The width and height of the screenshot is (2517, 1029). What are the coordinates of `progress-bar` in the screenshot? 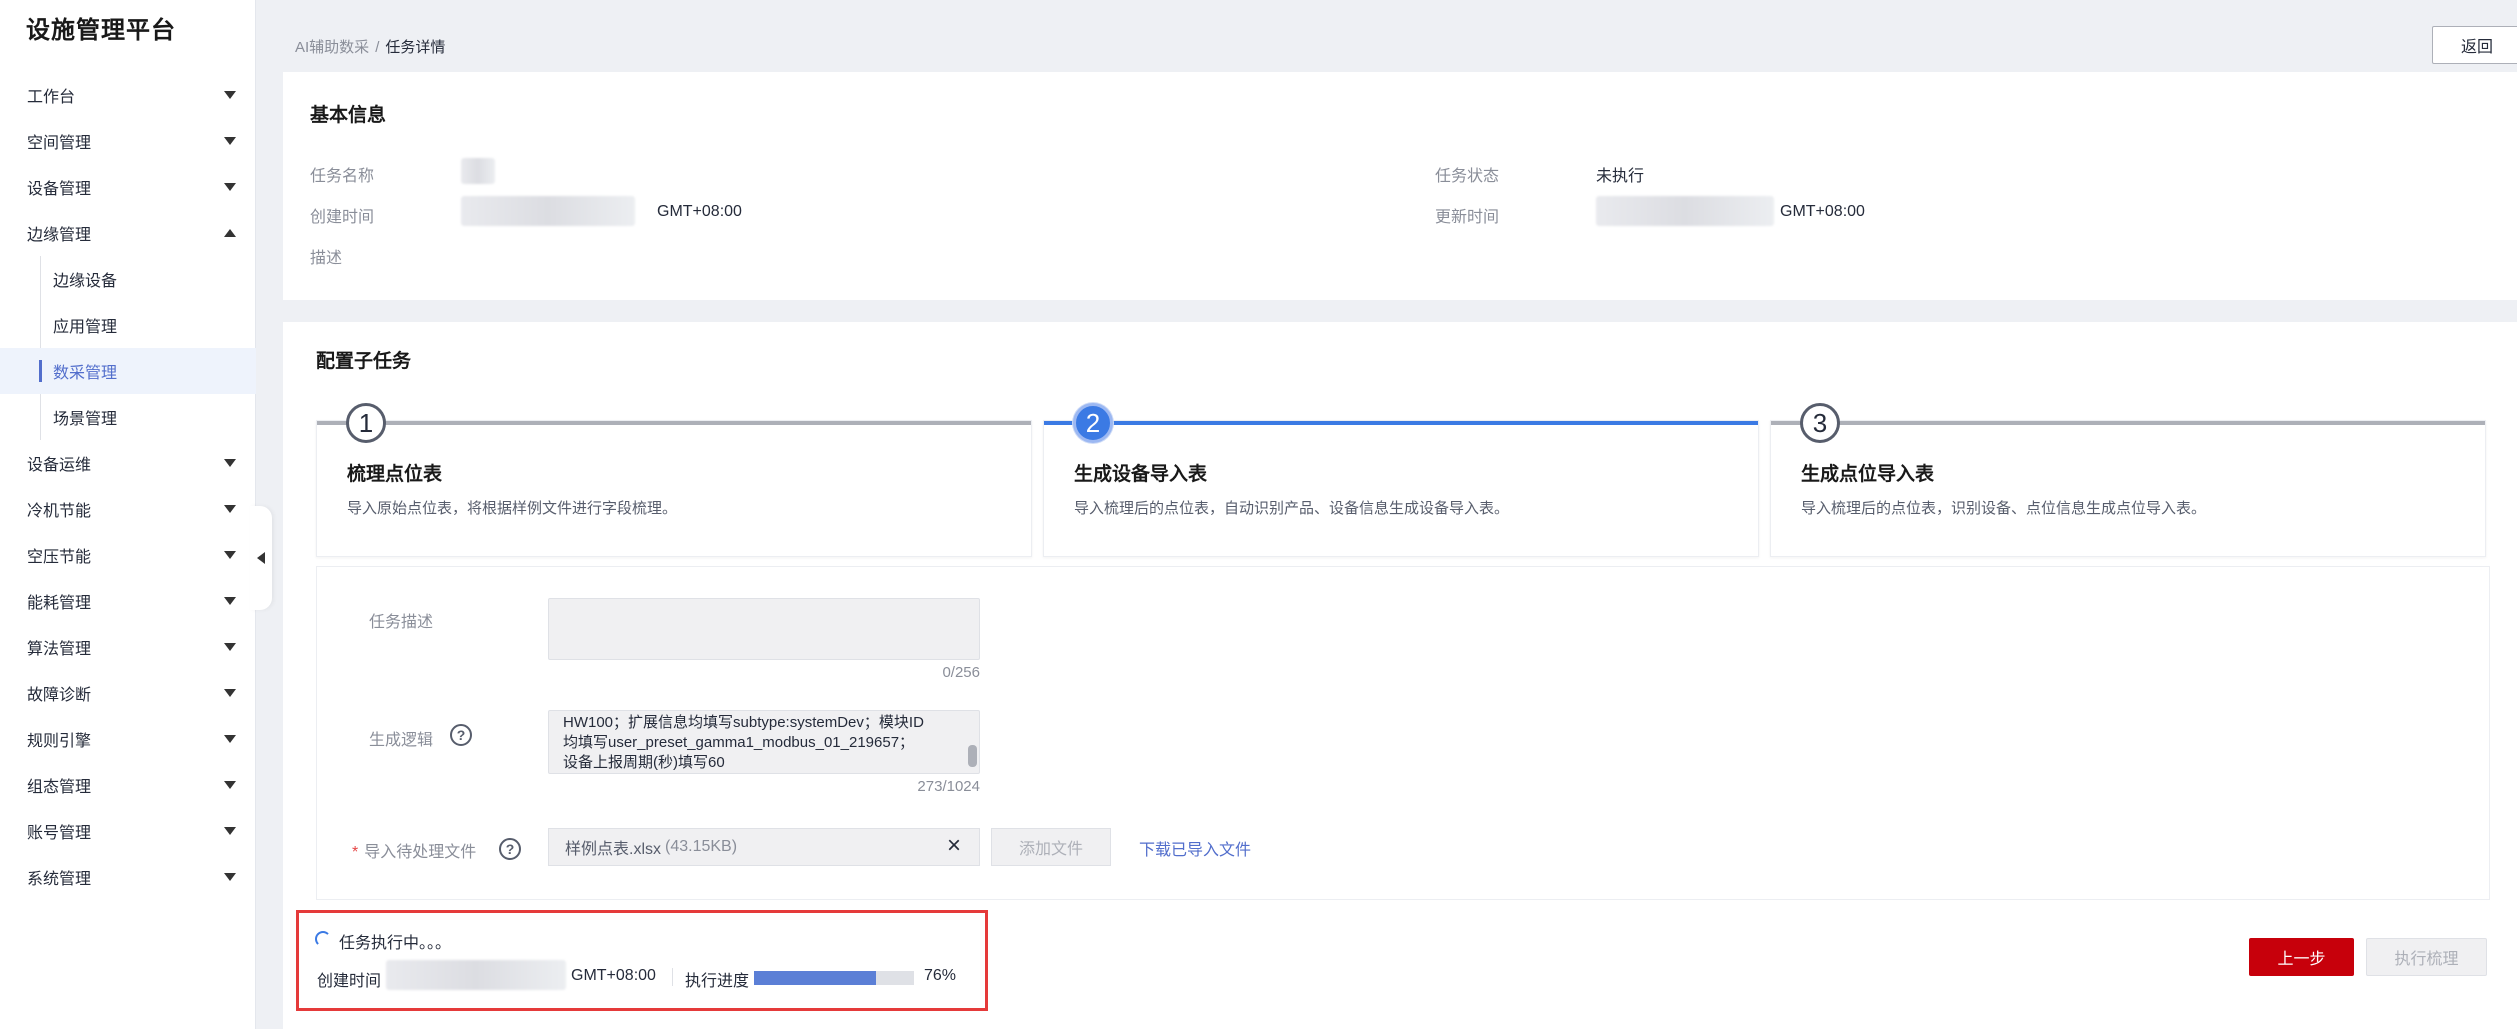 It's located at (834, 978).